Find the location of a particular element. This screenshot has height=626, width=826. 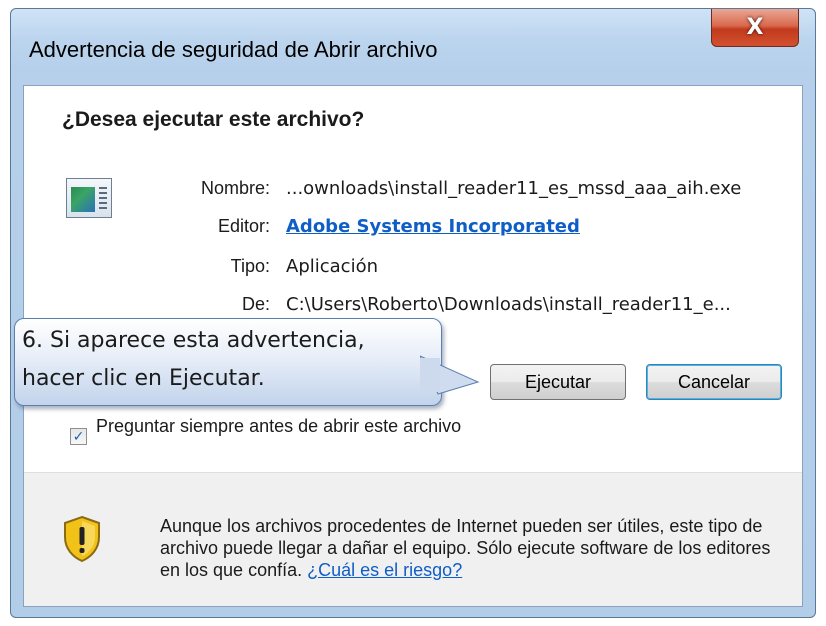

cancel-button: Cancelar is located at coordinates (714, 382).